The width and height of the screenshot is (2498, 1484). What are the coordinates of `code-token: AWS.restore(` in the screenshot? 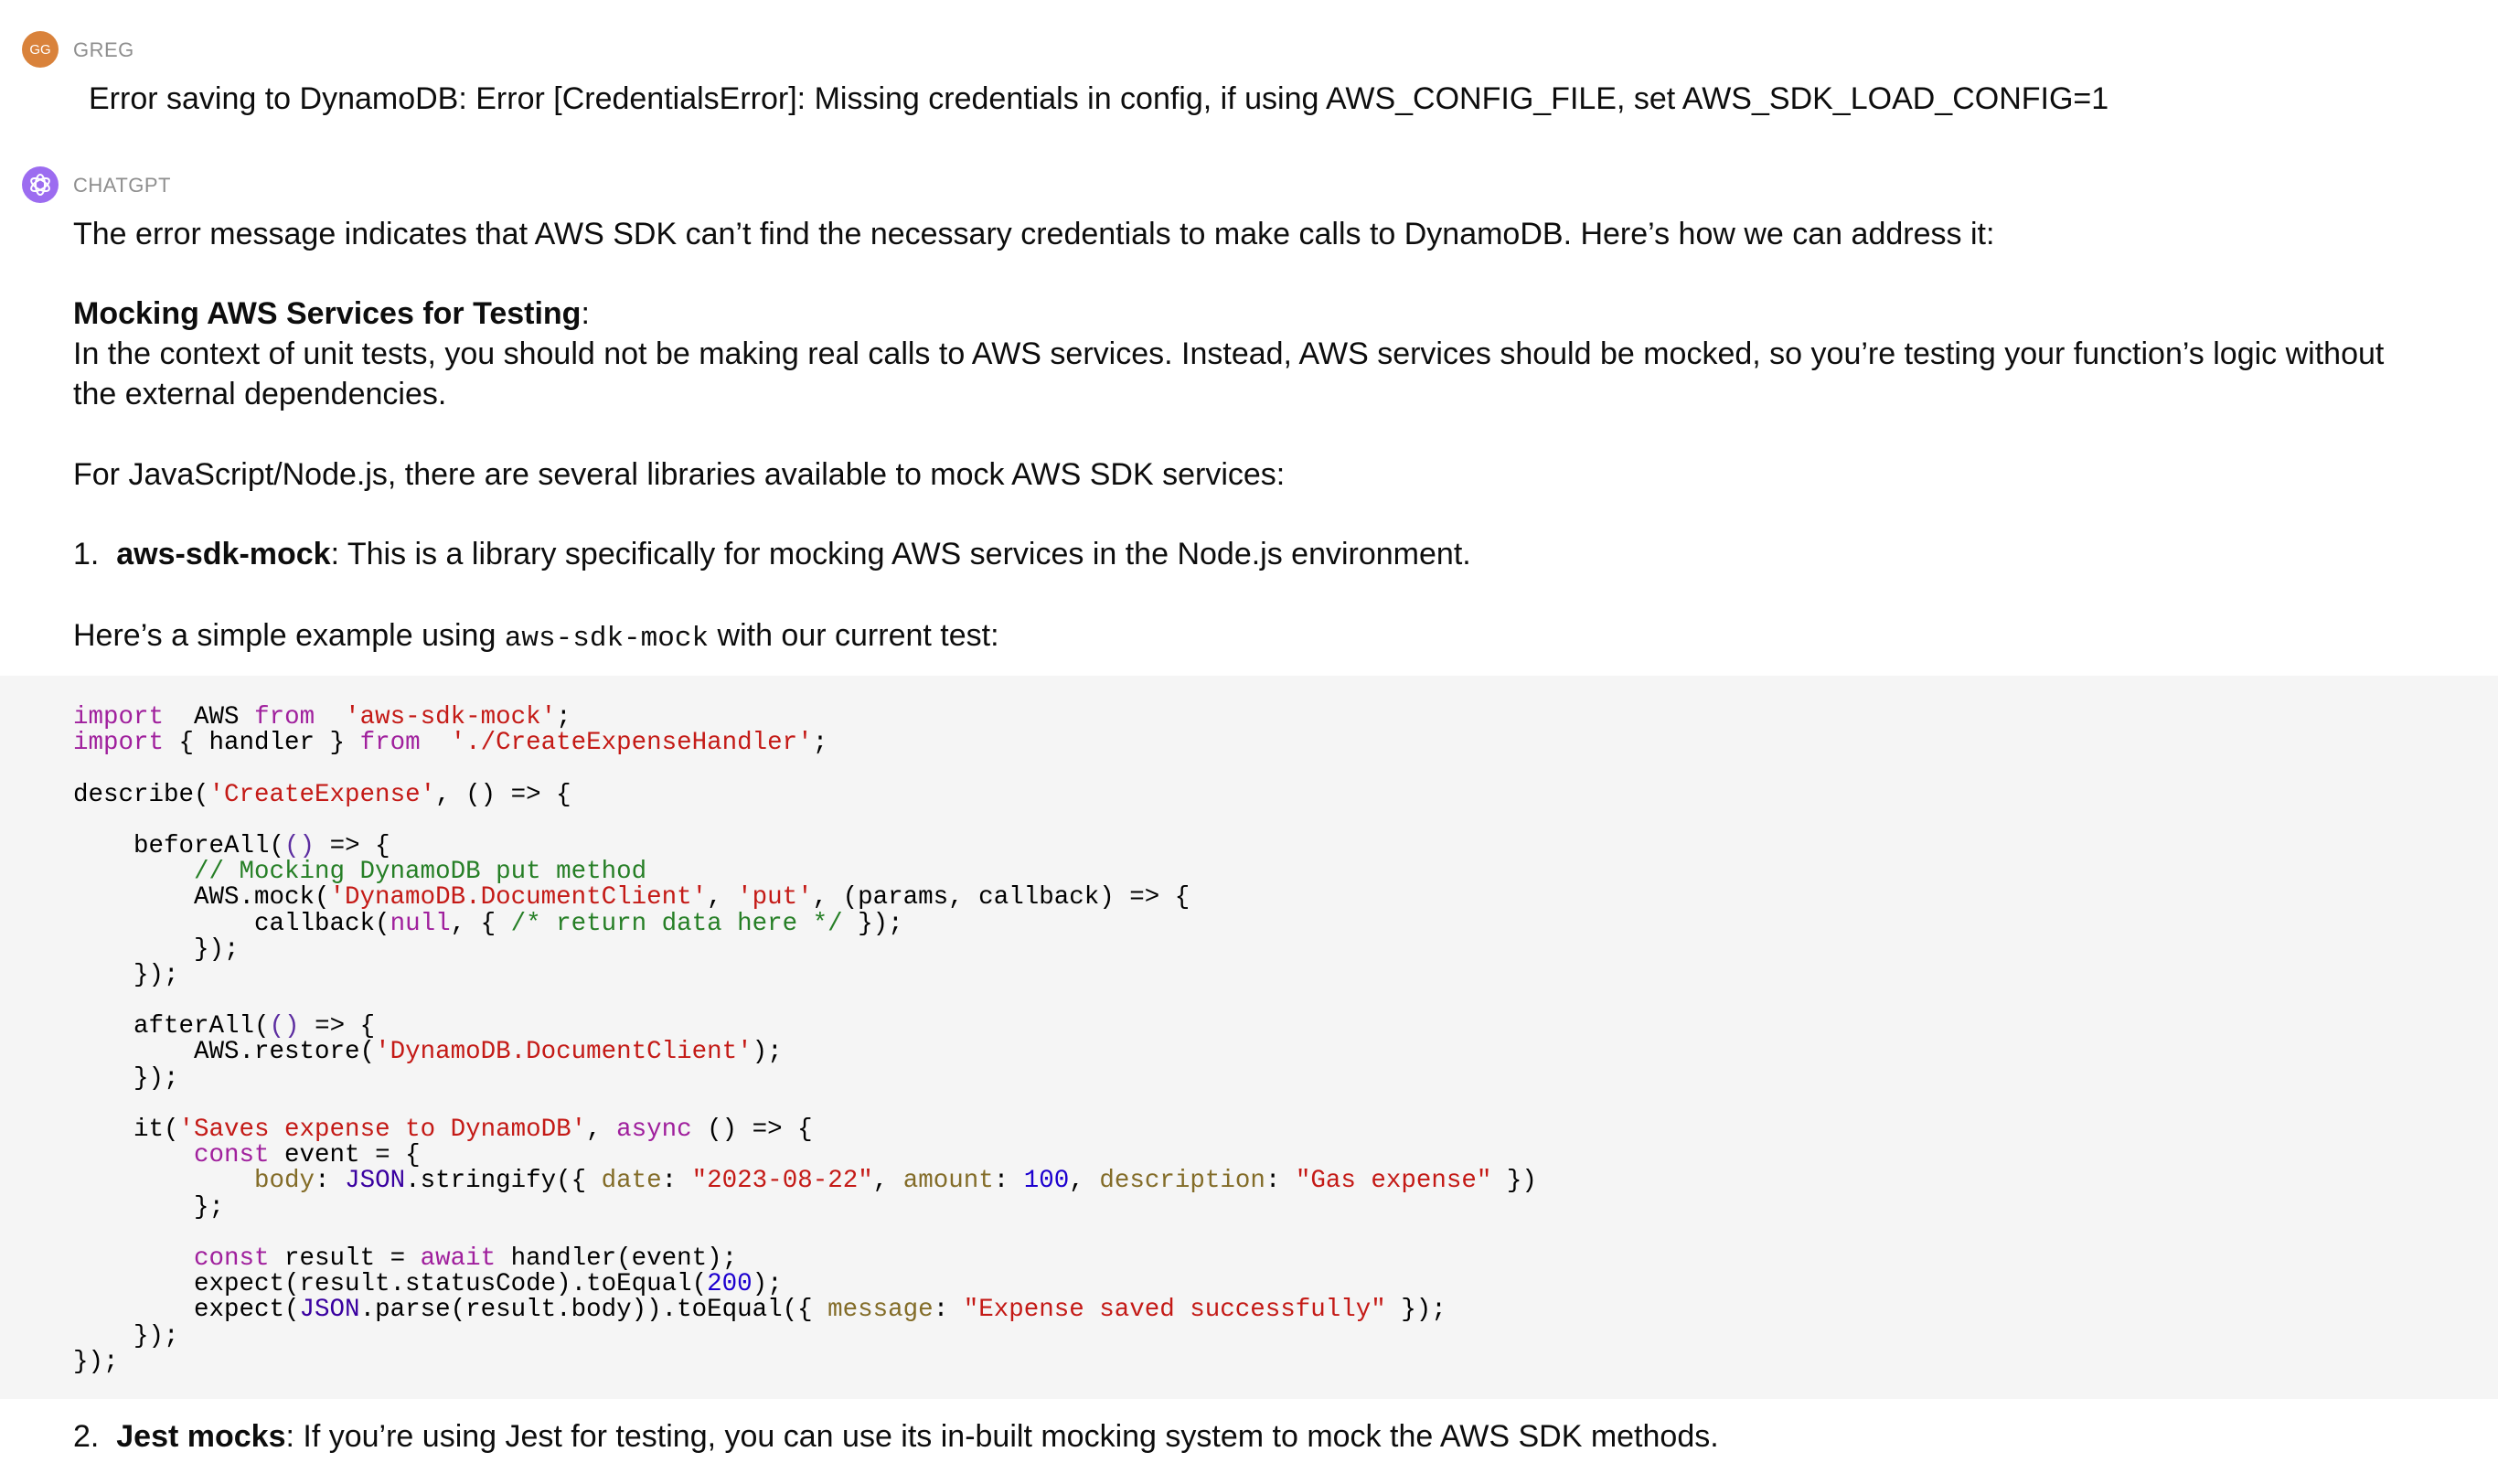 It's located at (224, 1052).